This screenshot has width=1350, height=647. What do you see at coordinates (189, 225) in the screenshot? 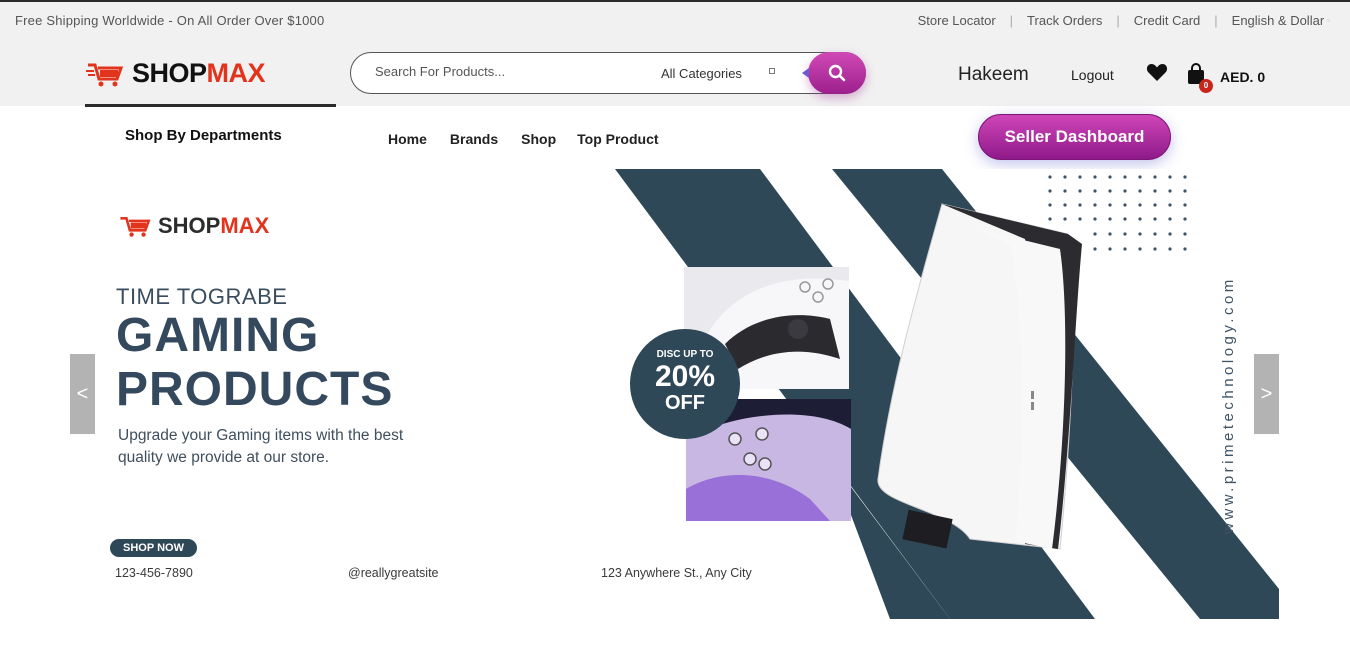
I see `banner-logo-shop: SHOP` at bounding box center [189, 225].